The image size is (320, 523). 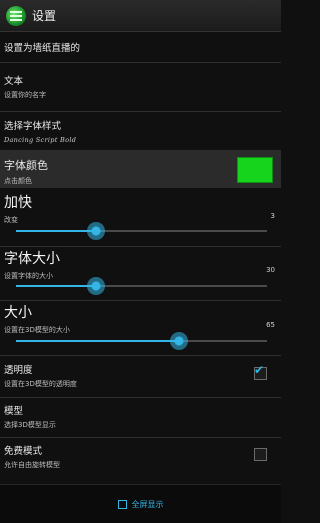 What do you see at coordinates (40, 140) in the screenshot?
I see `pref-font-style-preview: Dancing Script Bold` at bounding box center [40, 140].